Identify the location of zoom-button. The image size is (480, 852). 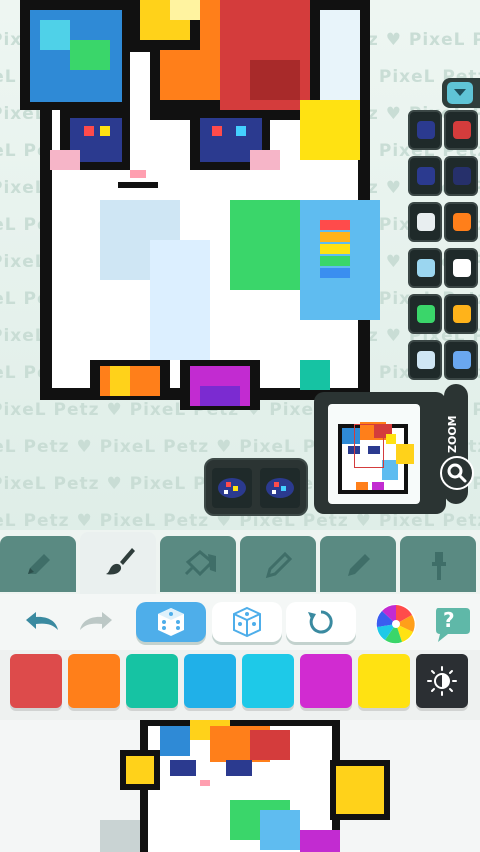
(457, 473).